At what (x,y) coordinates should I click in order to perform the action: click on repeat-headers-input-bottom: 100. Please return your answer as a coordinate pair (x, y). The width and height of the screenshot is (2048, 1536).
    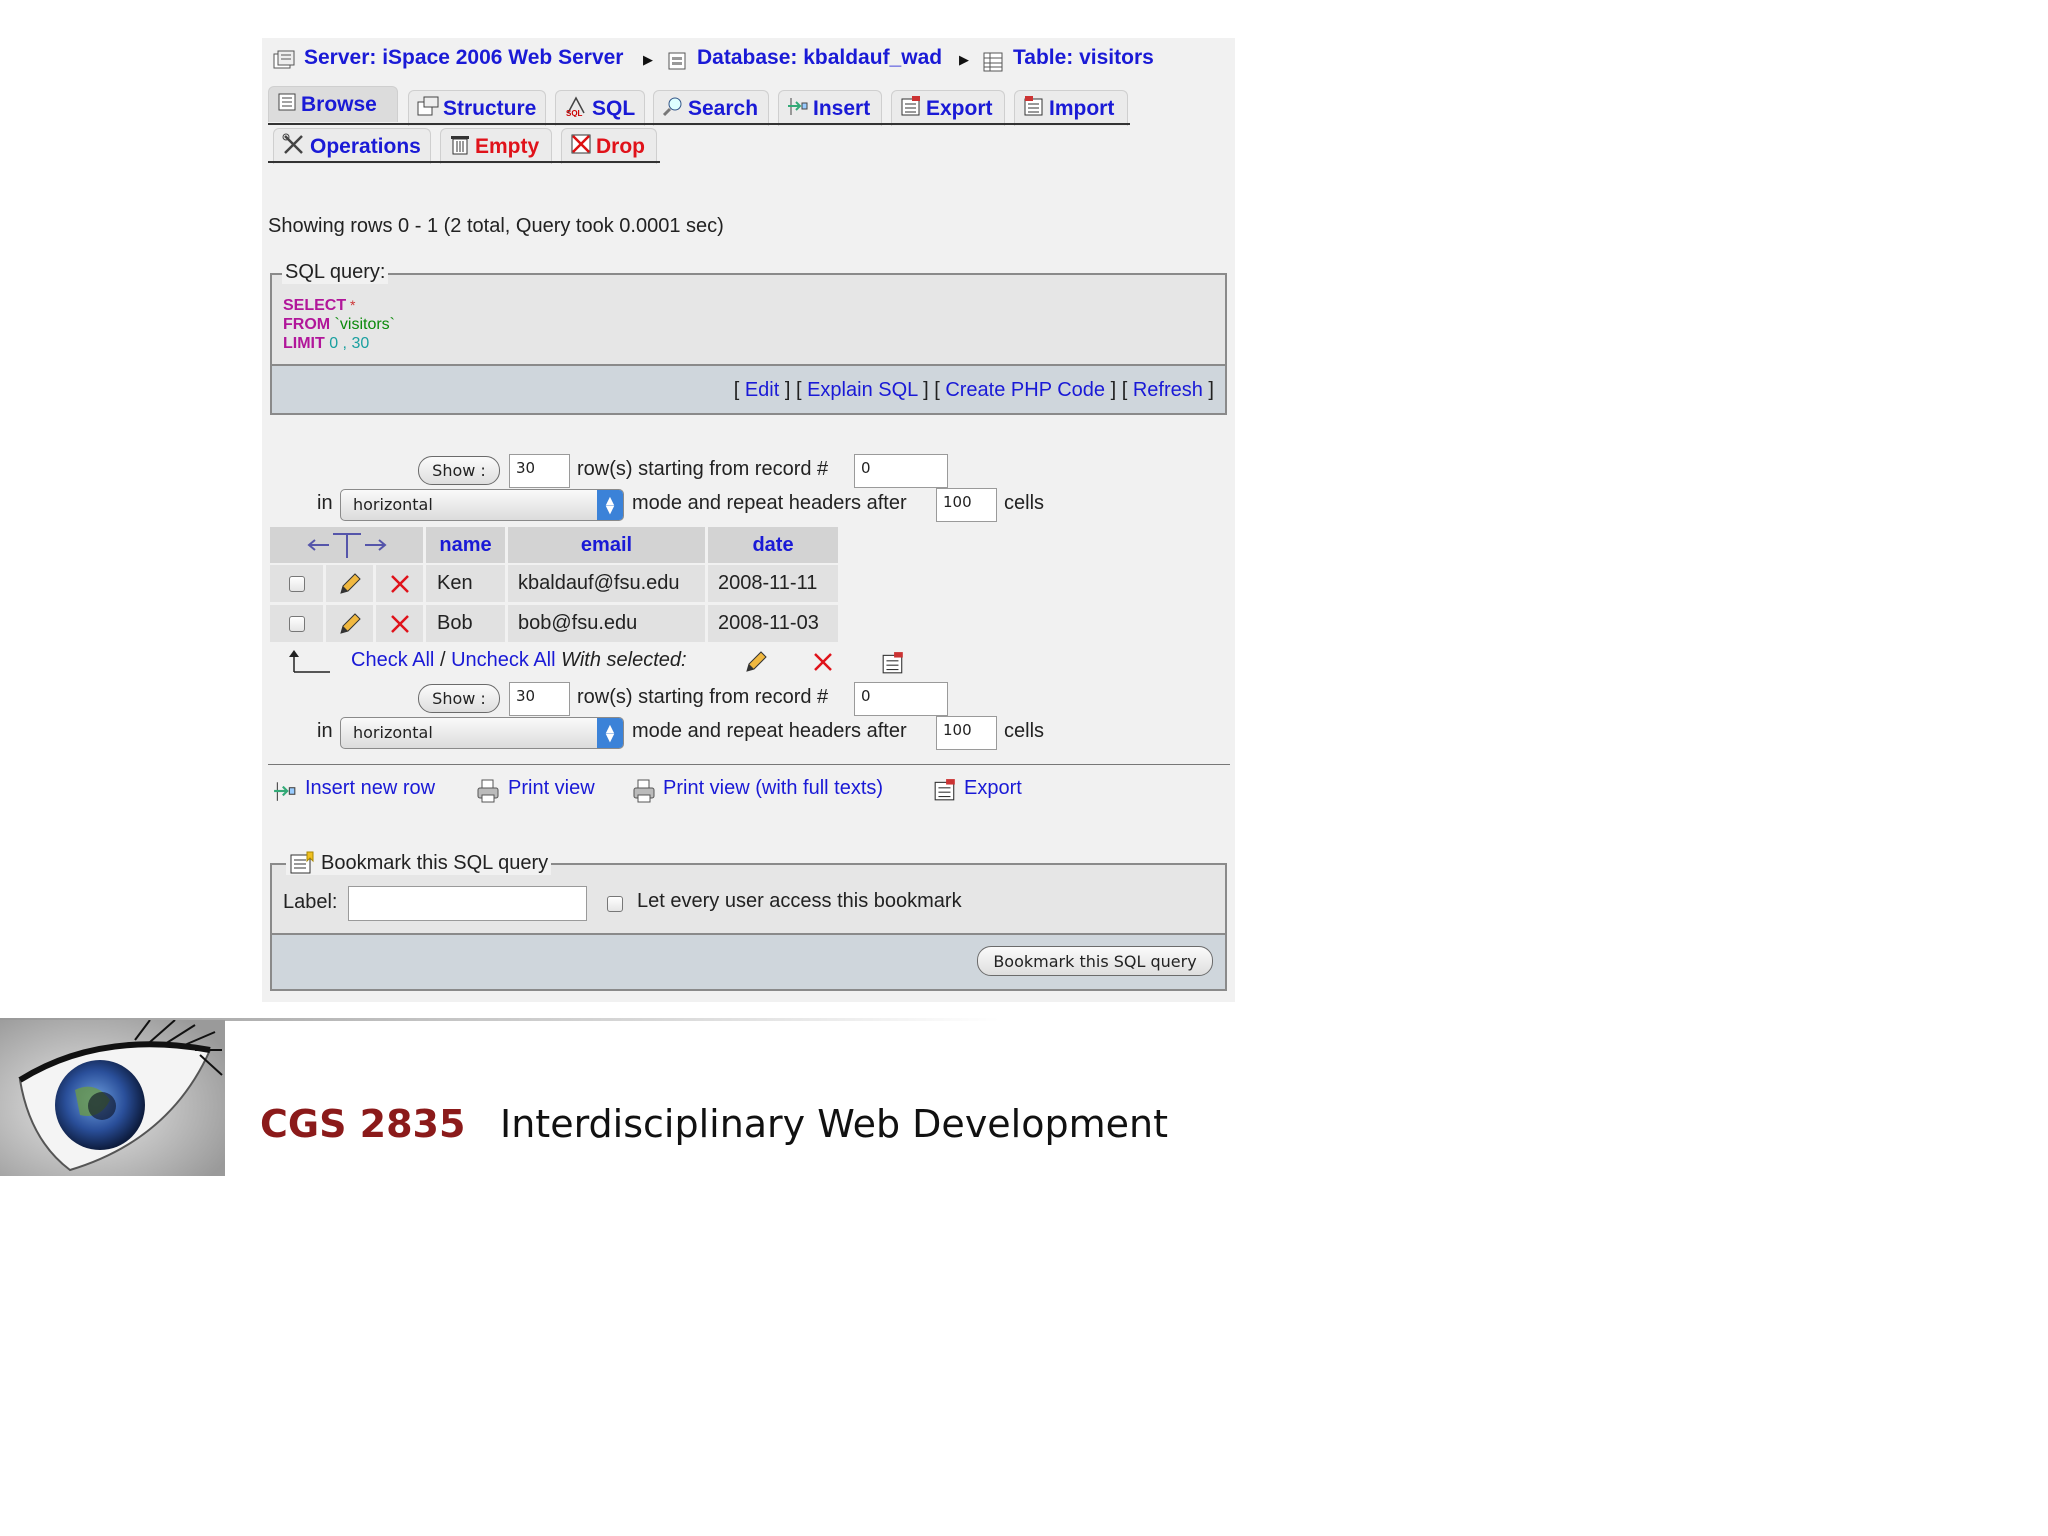
    Looking at the image, I should click on (966, 733).